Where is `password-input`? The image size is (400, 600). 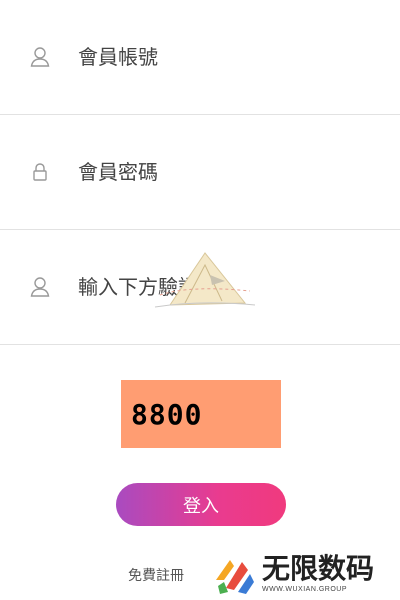
password-input is located at coordinates (223, 172).